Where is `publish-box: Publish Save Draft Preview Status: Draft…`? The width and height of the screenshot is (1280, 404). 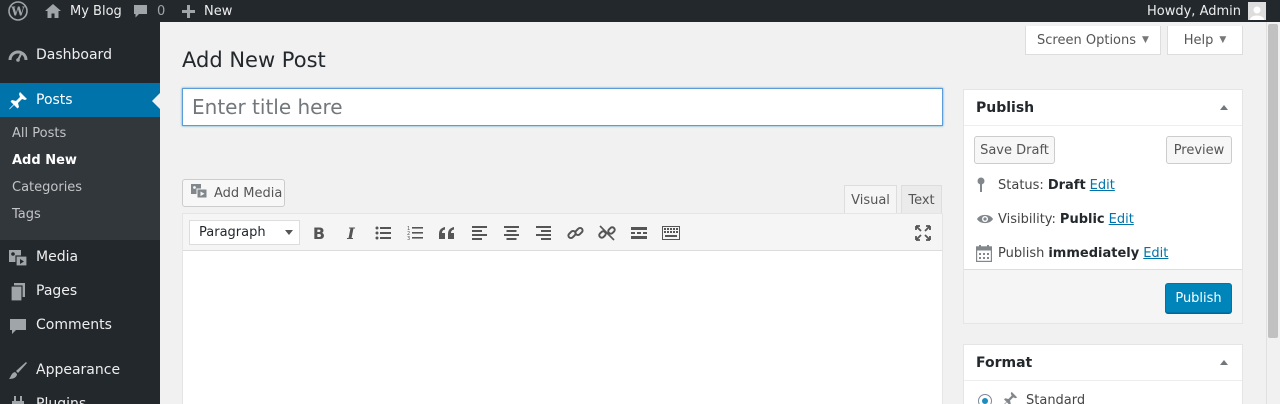 publish-box: Publish Save Draft Preview Status: Draft… is located at coordinates (1103, 206).